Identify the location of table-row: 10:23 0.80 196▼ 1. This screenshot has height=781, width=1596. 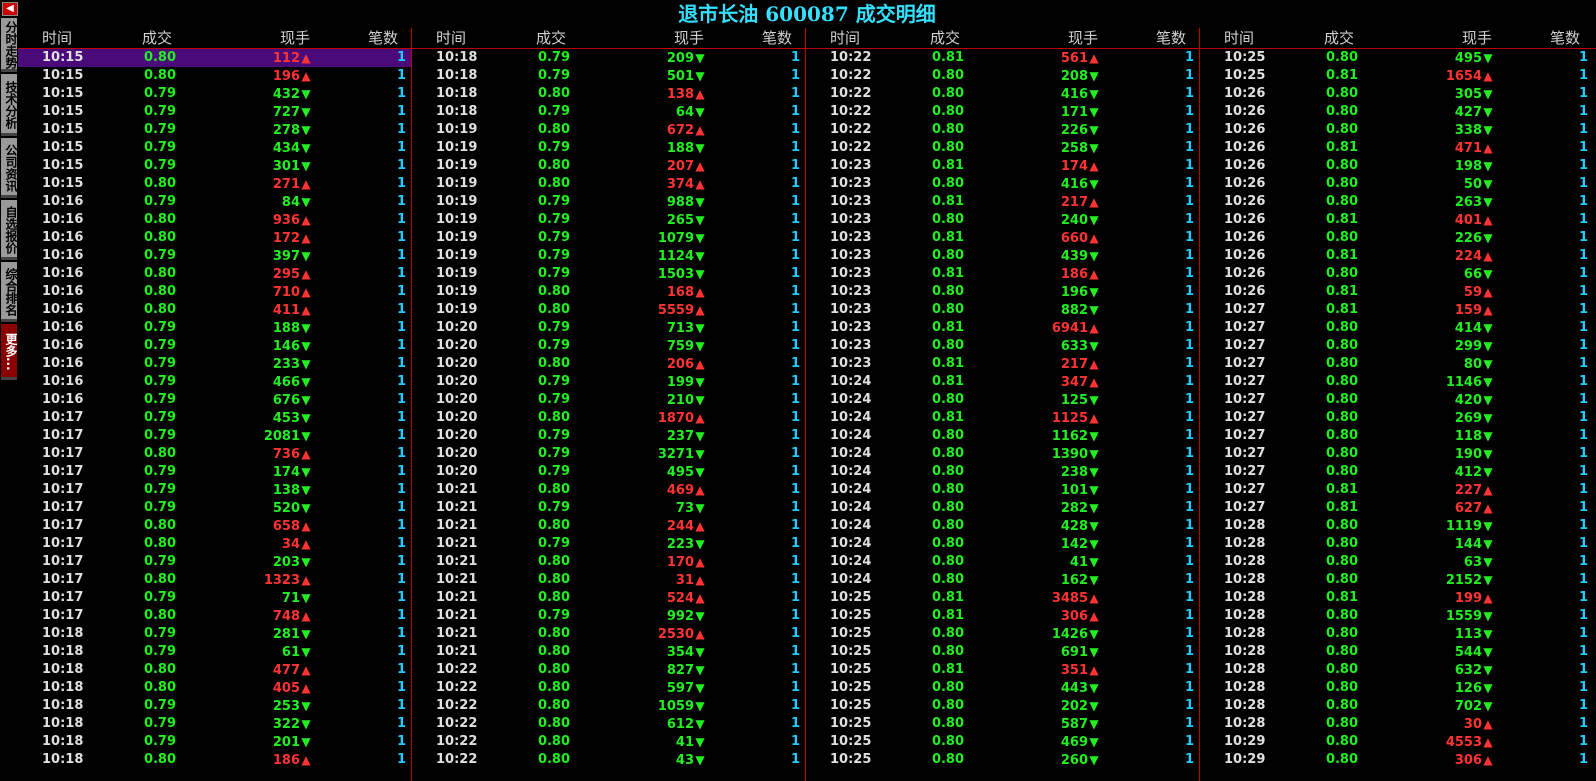
(1002, 292).